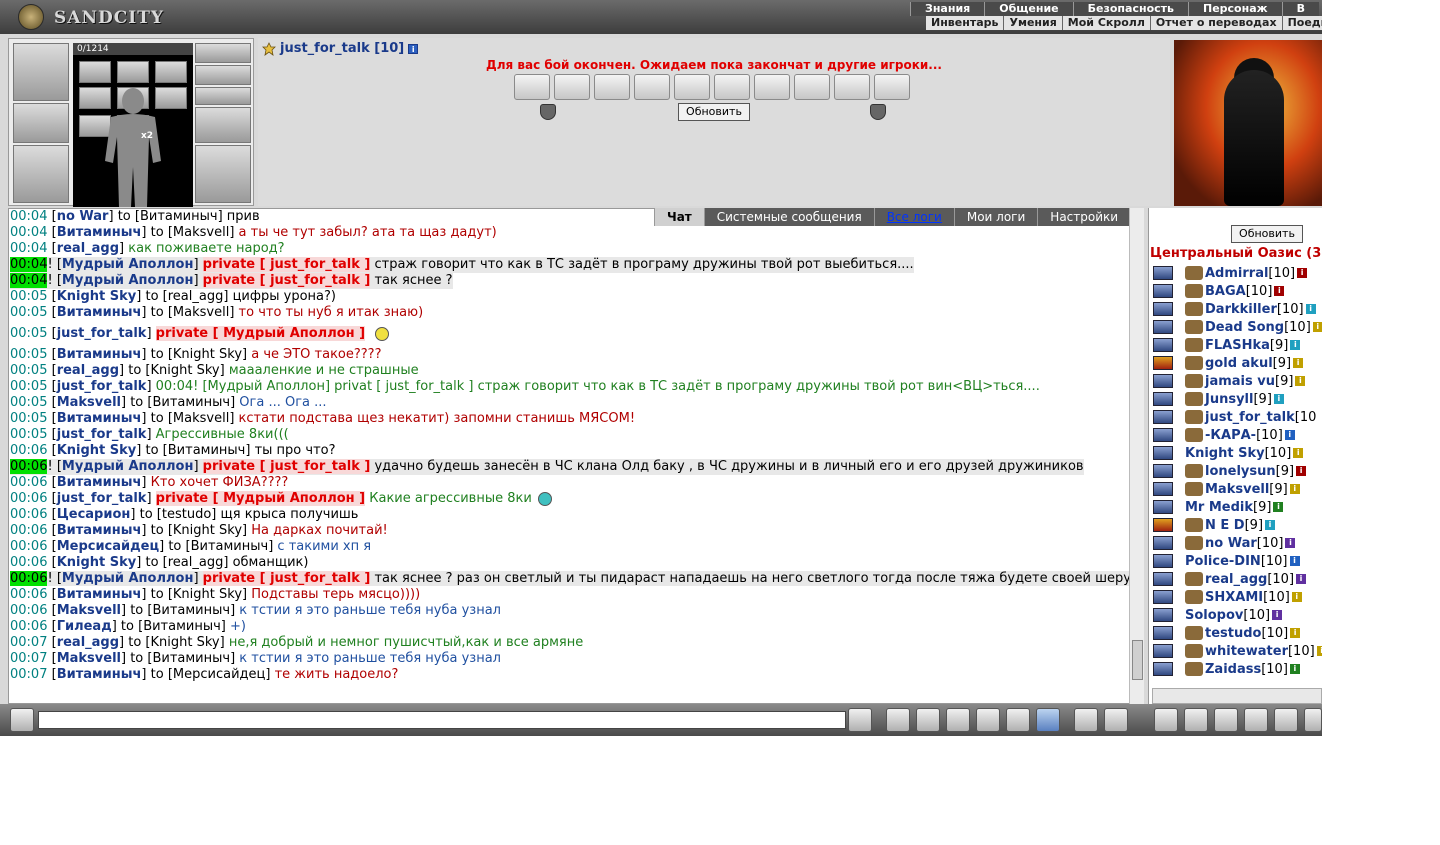  What do you see at coordinates (1256, 720) in the screenshot?
I see `castle-icon` at bounding box center [1256, 720].